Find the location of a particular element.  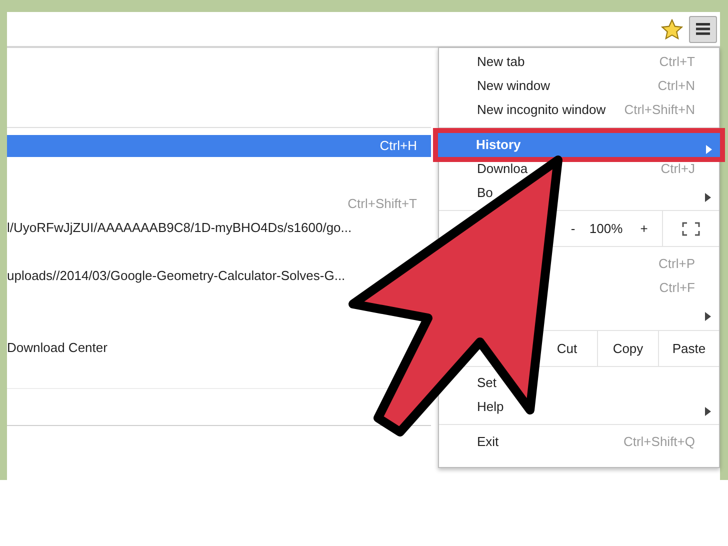

shortcut-text: Ctrl+H is located at coordinates (398, 146).